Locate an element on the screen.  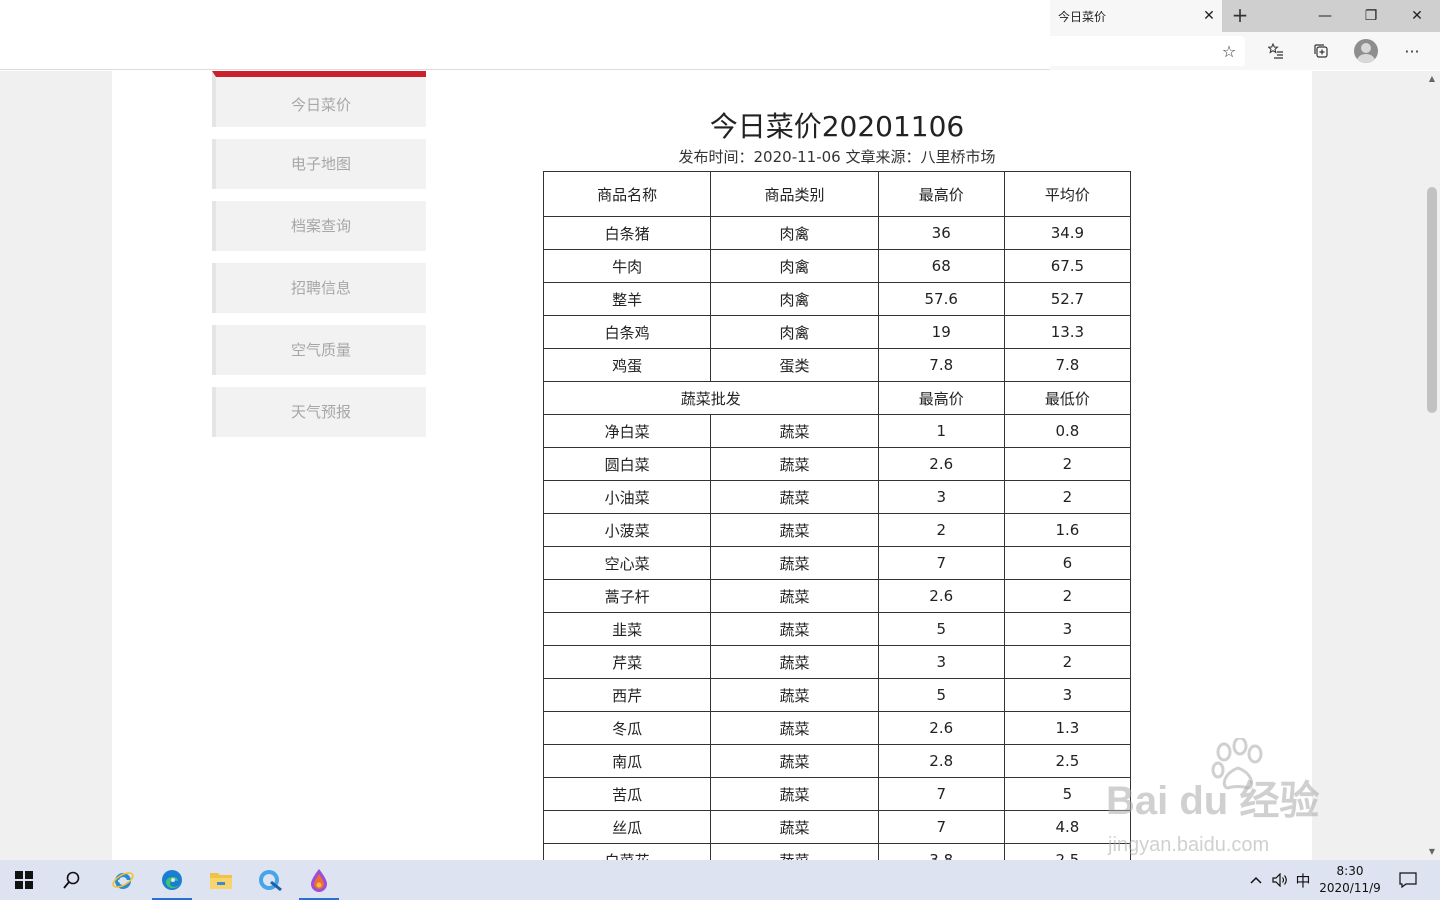
sidebar-item-air-quality: 空气质量 is located at coordinates (319, 350).